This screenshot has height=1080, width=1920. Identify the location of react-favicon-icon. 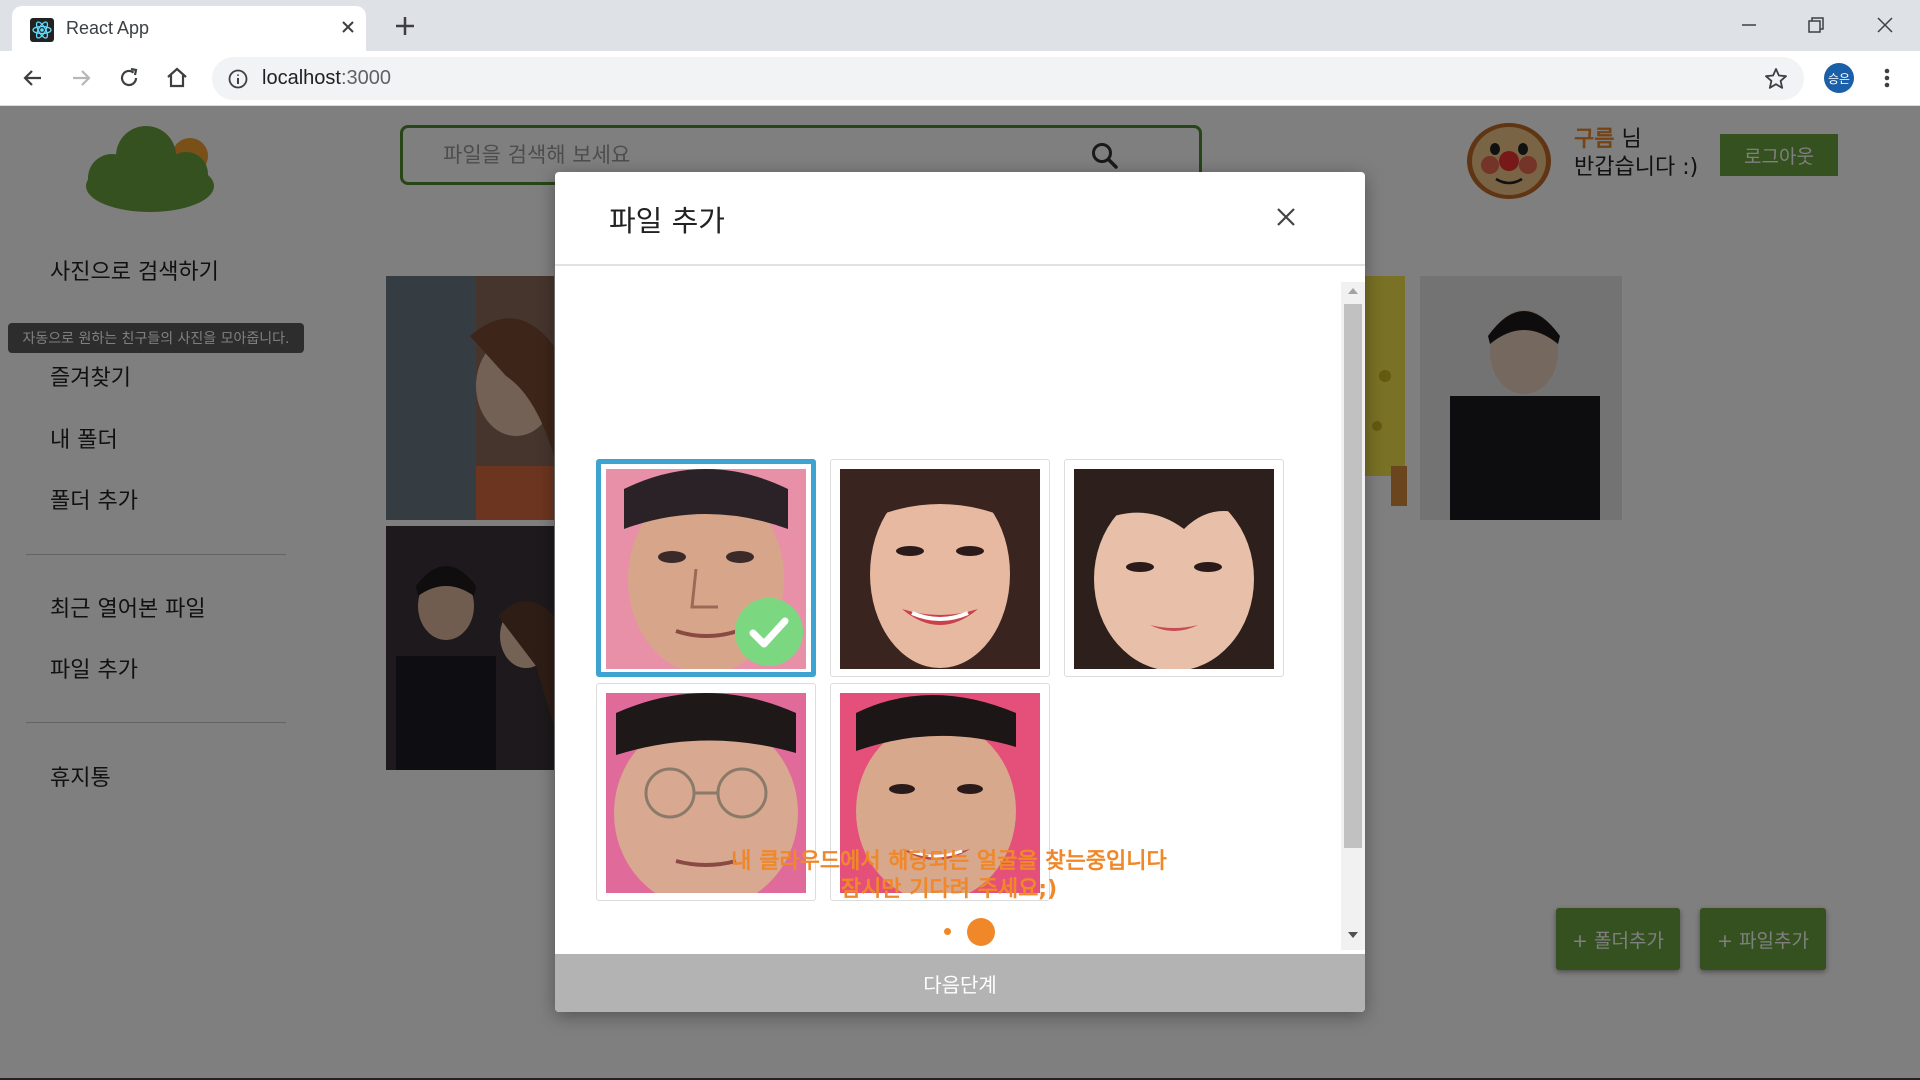
(42, 30).